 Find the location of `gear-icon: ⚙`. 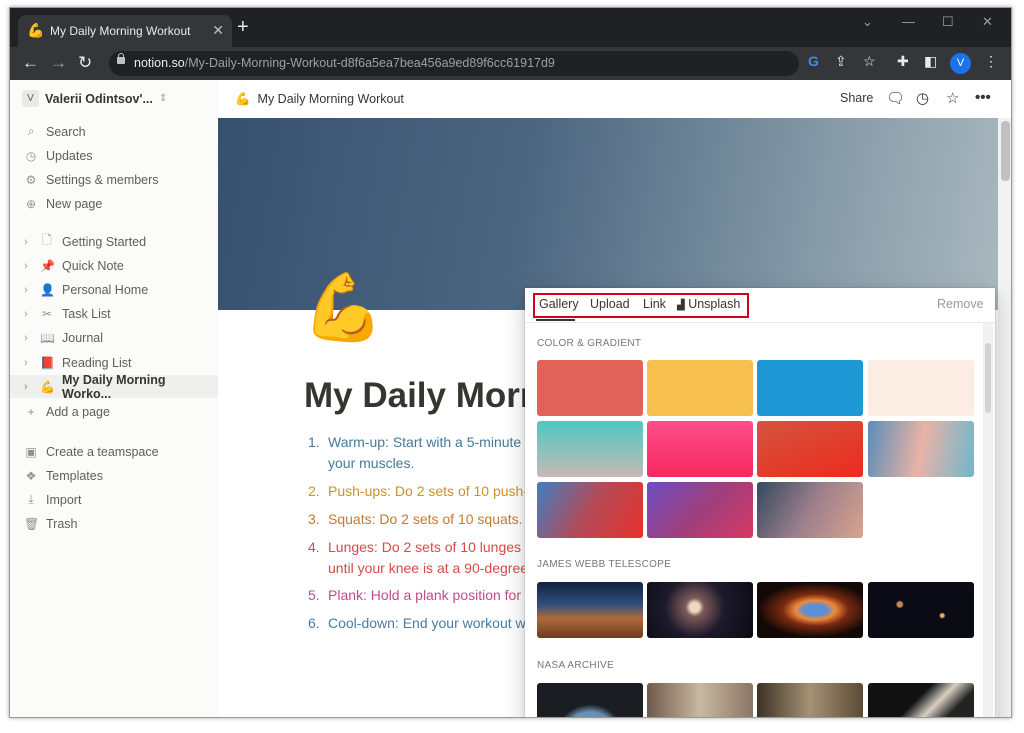

gear-icon: ⚙ is located at coordinates (31, 179).